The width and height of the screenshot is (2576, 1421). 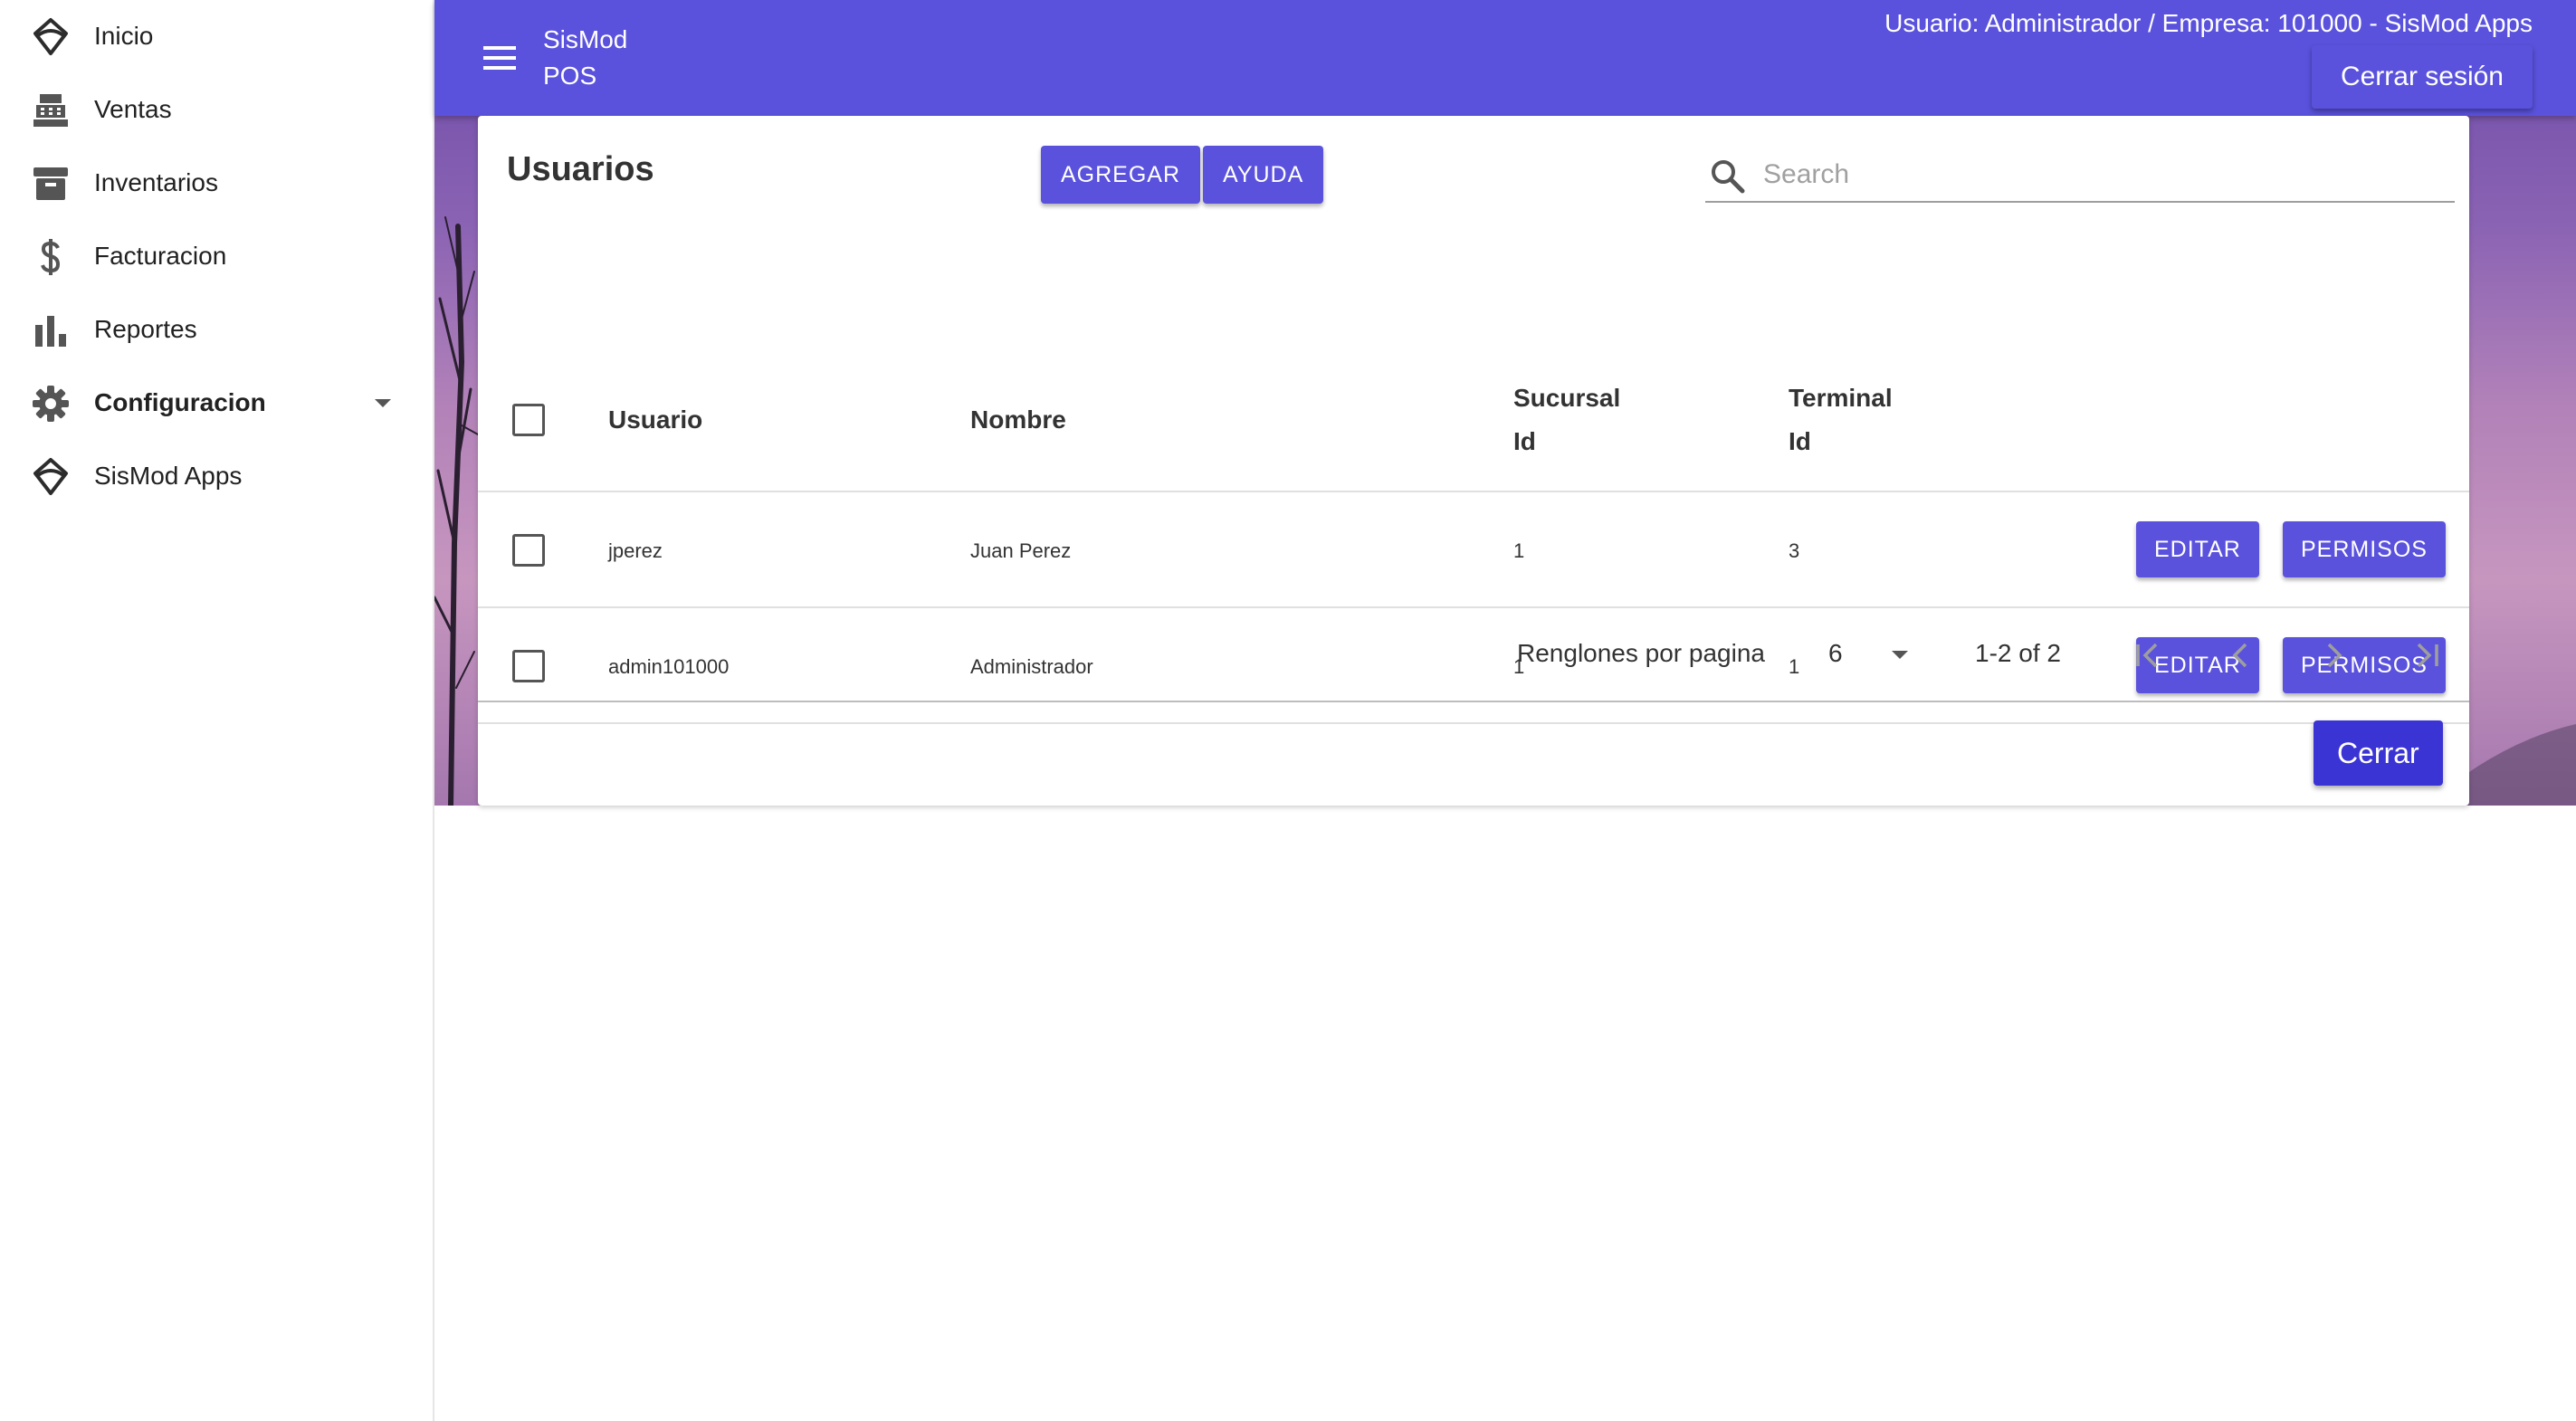 I want to click on logout-button: Cerrar sesión, so click(x=2422, y=77).